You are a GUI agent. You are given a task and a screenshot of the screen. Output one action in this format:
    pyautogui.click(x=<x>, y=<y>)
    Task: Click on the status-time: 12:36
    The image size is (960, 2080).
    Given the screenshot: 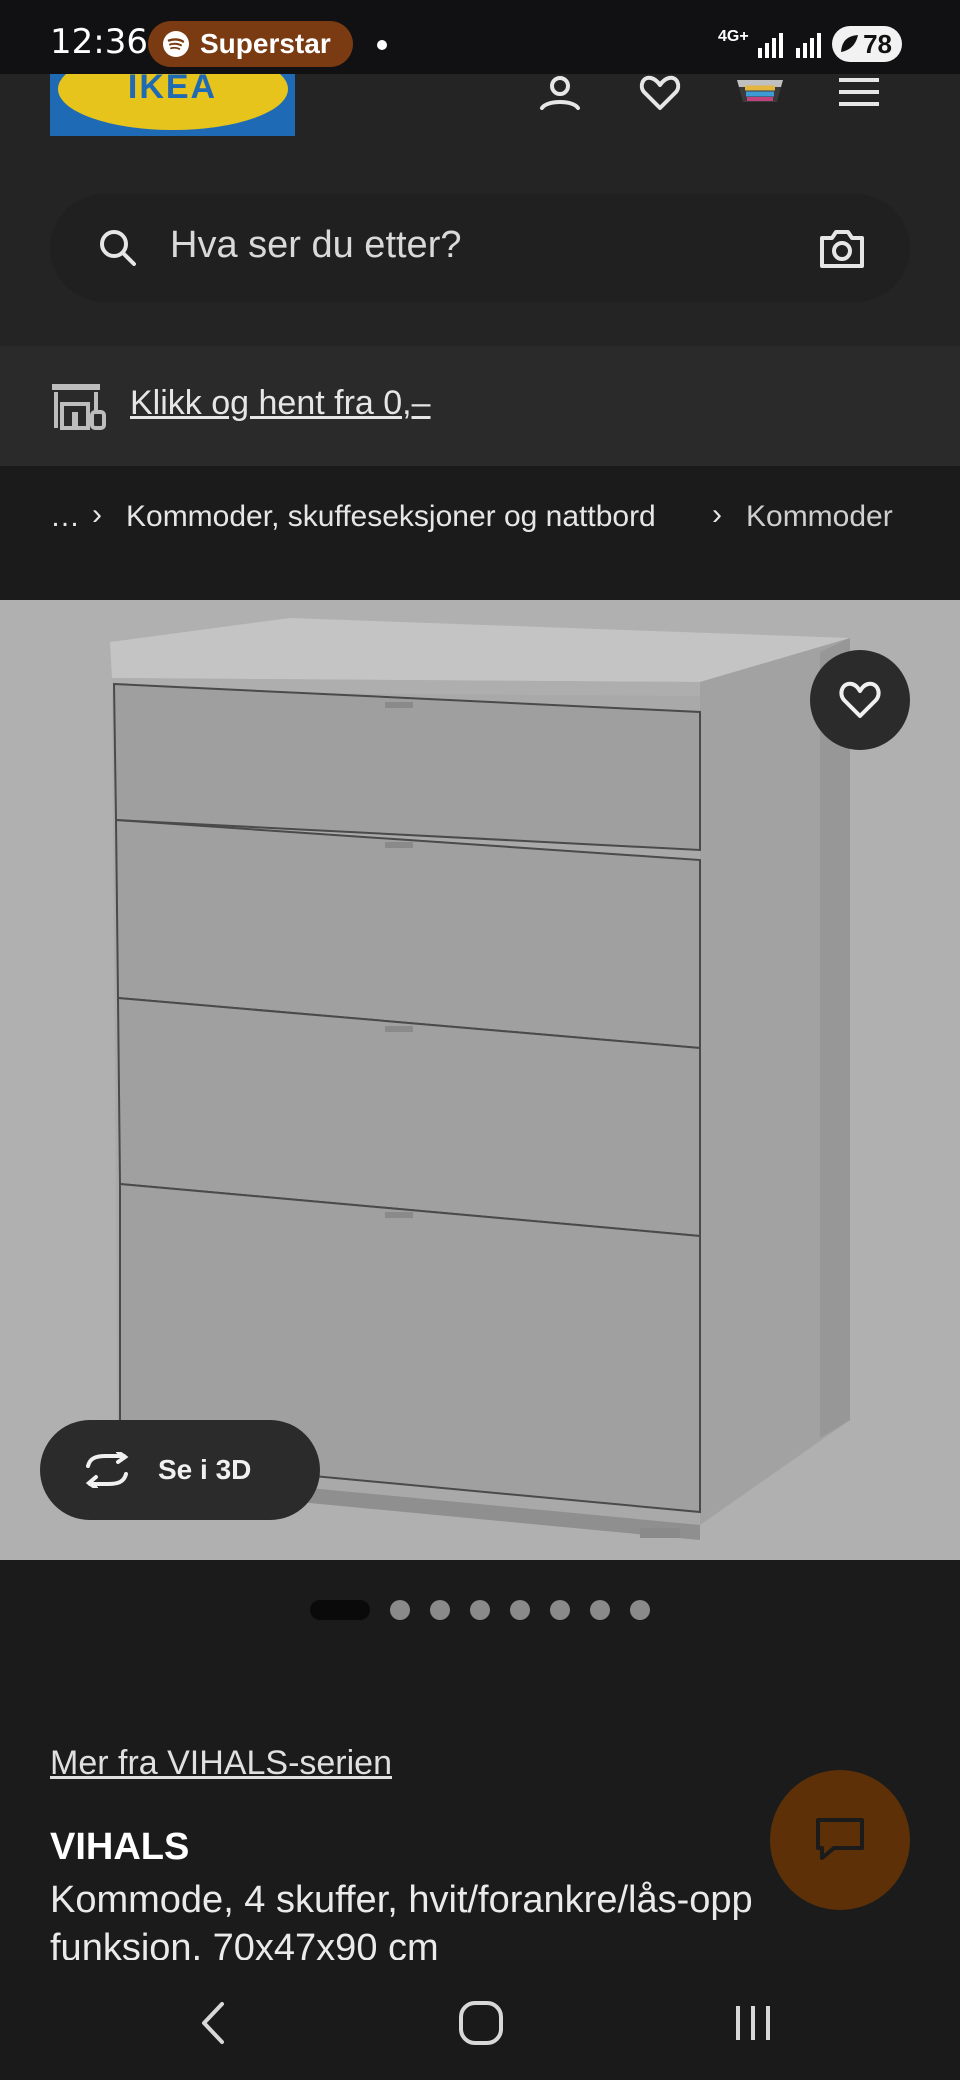 What is the action you would take?
    pyautogui.click(x=99, y=42)
    